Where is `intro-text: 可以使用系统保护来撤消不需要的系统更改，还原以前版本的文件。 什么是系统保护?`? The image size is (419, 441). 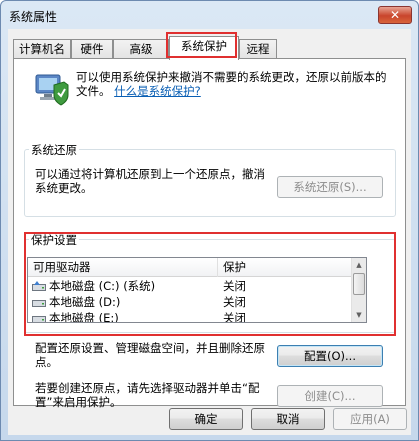
intro-text: 可以使用系统保护来撤消不需要的系统更改，还原以前版本的文件。 什么是系统保护? is located at coordinates (236, 84).